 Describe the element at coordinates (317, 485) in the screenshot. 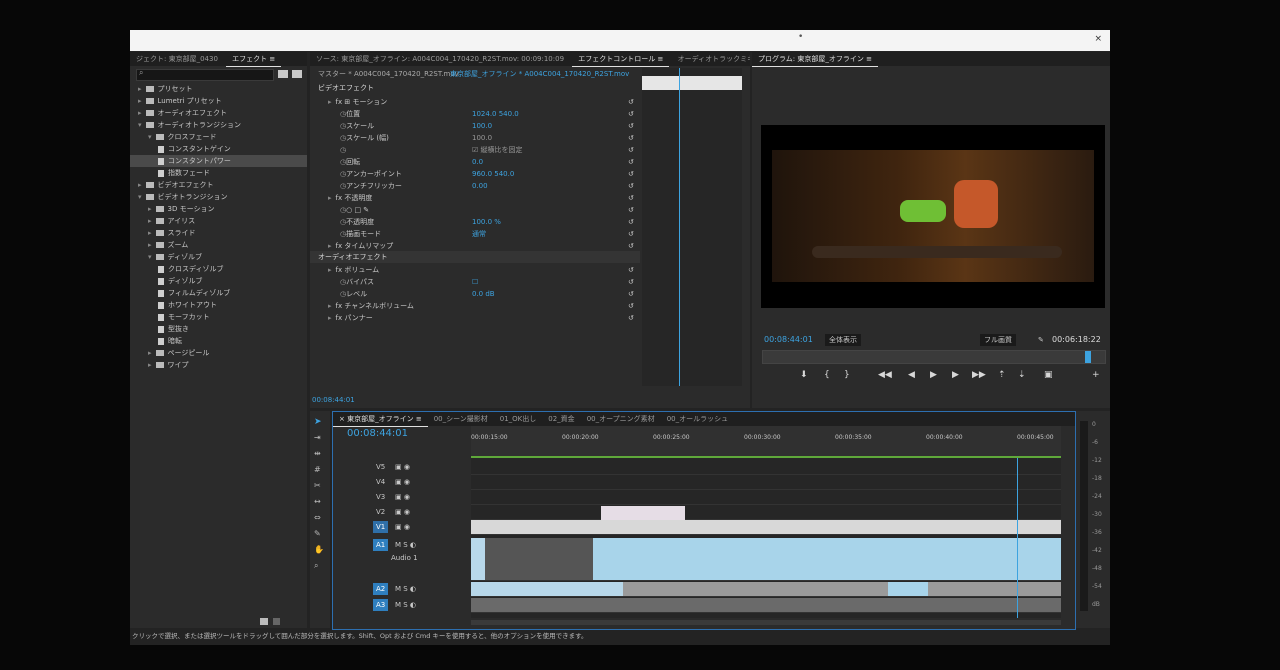

I see `razor-tool-icon: ✂` at that location.